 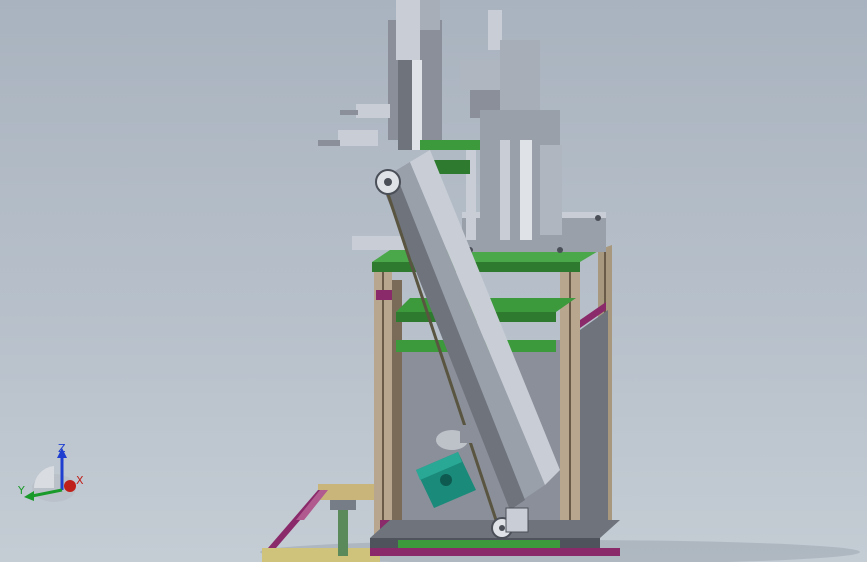 I want to click on orientation-triad: Z Y X, so click(x=50, y=472).